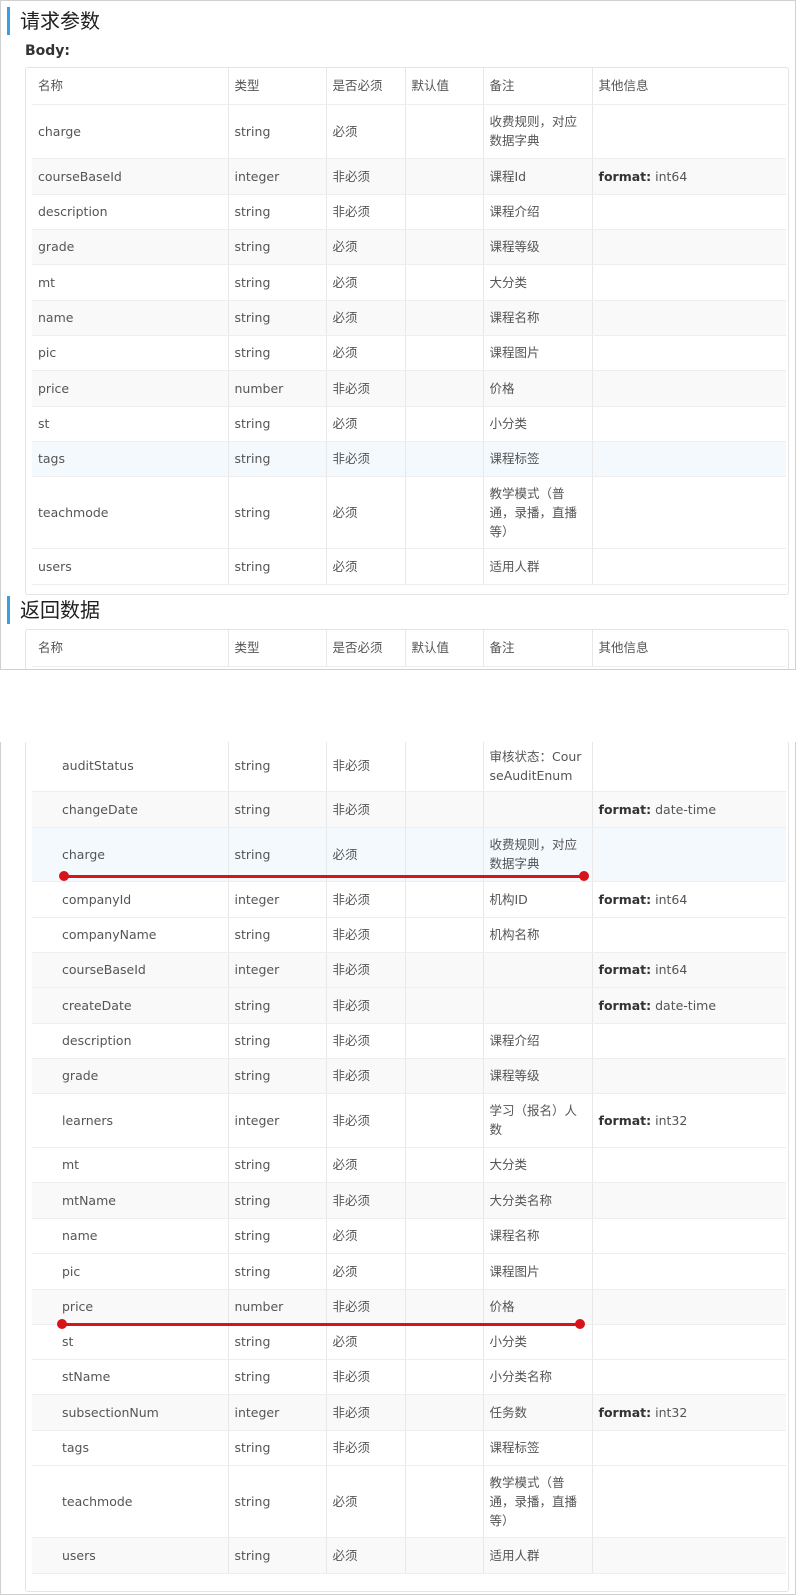  I want to click on request-section-title: 请求参数, so click(53, 21).